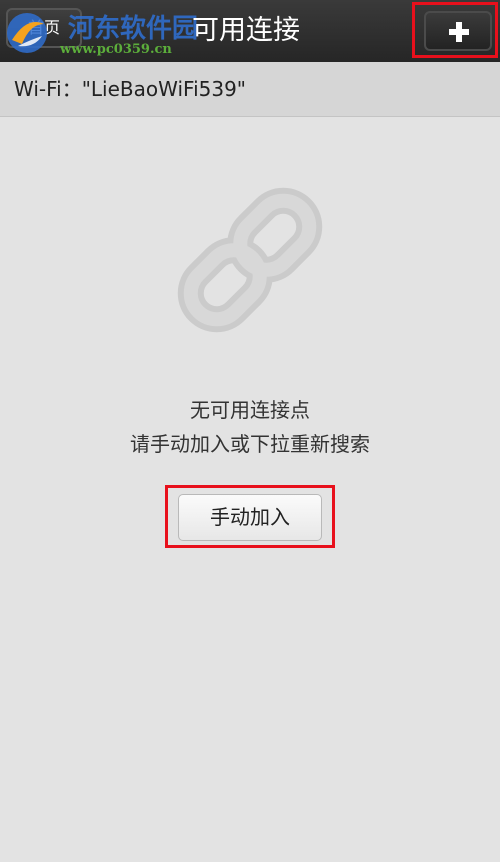  Describe the element at coordinates (246, 30) in the screenshot. I see `page-title: 可用连接` at that location.